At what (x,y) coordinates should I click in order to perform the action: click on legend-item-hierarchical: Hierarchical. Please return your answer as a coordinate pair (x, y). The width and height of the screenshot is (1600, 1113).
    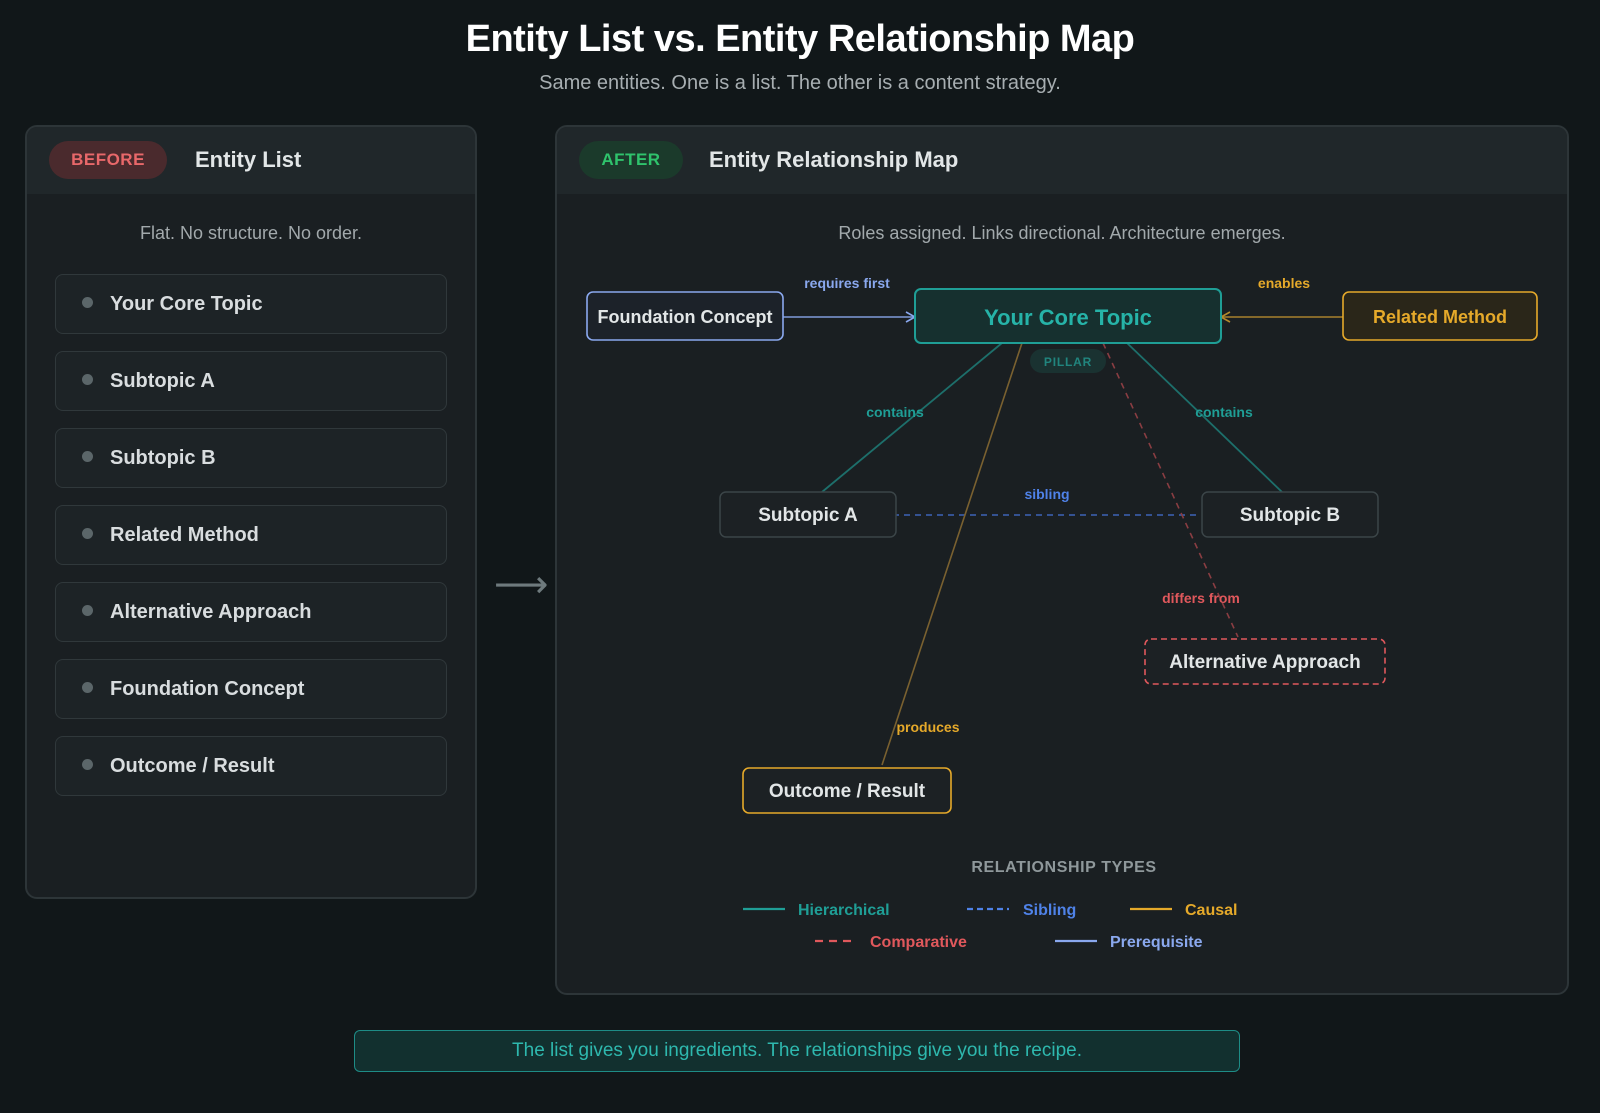
    Looking at the image, I should click on (816, 910).